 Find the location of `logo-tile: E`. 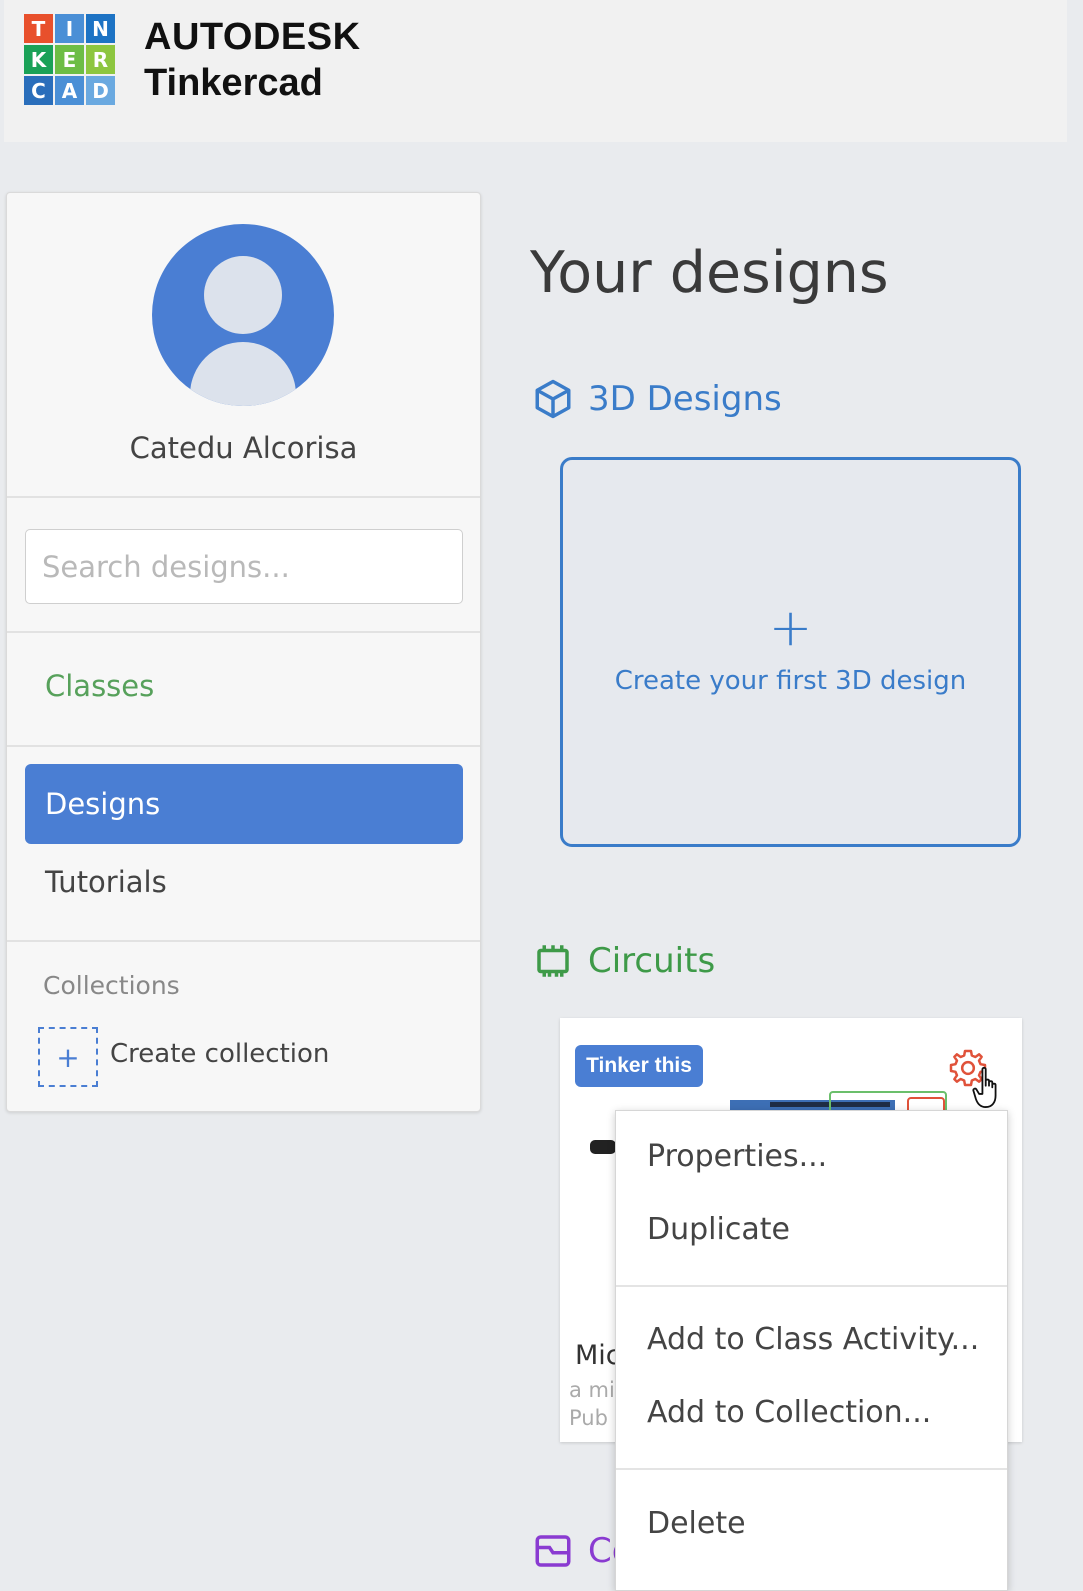

logo-tile: E is located at coordinates (69, 59).